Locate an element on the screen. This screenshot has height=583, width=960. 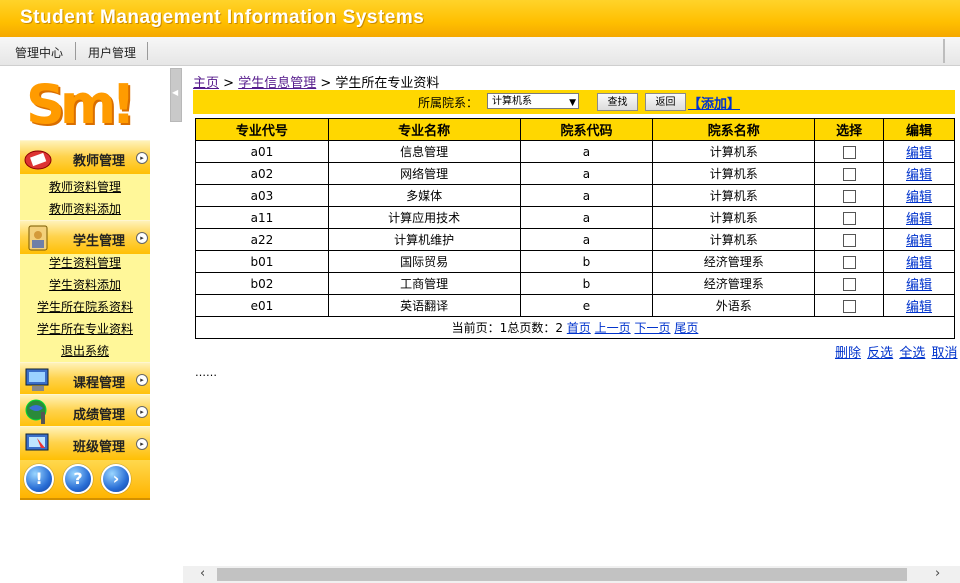
cell-select is located at coordinates (849, 283).